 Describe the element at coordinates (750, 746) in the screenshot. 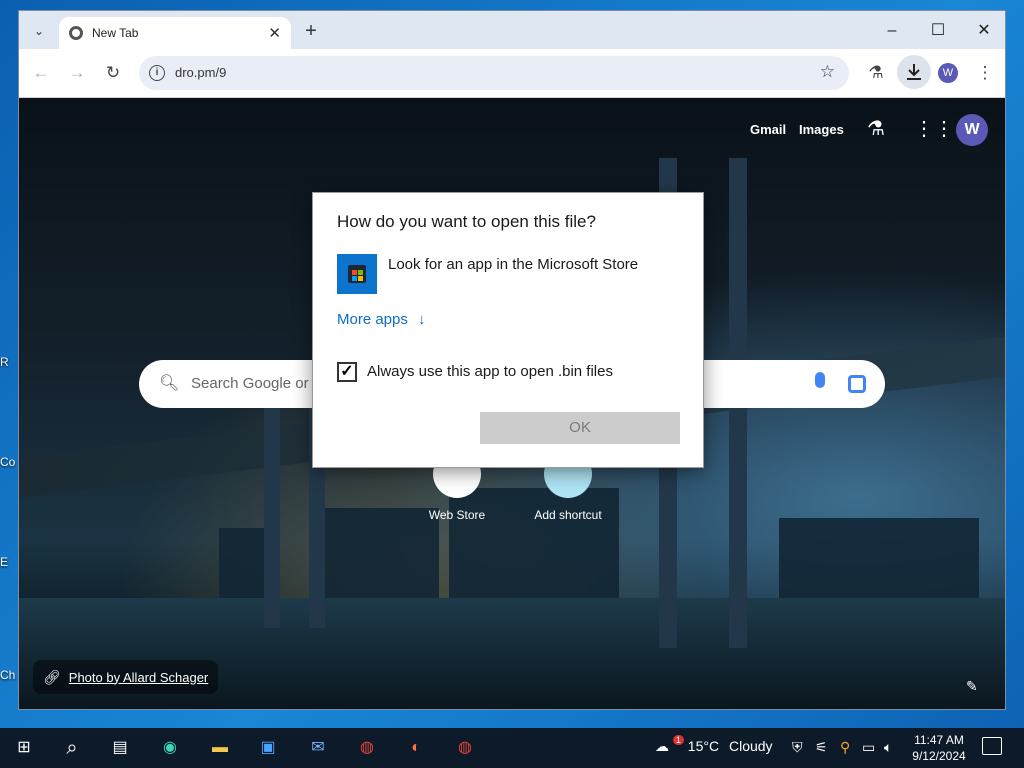

I see `weather-desc: Cloudy` at that location.